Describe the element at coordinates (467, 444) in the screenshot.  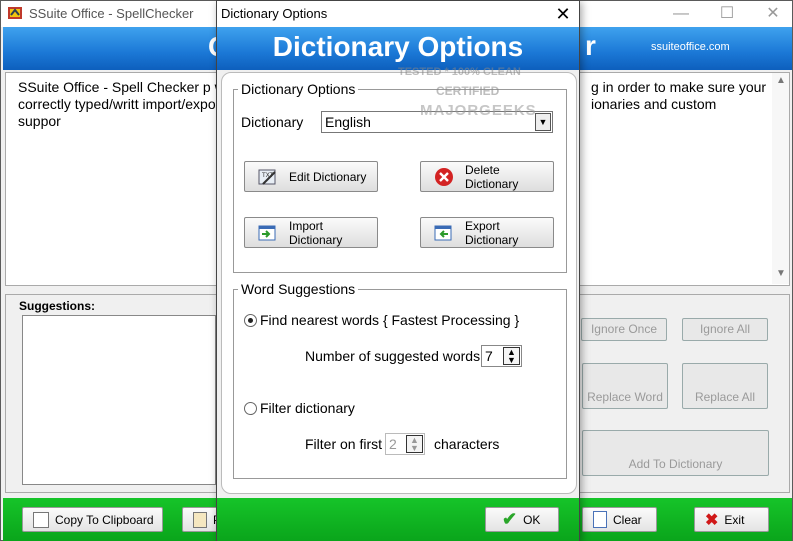
I see `filter-suffix-label: characters` at that location.